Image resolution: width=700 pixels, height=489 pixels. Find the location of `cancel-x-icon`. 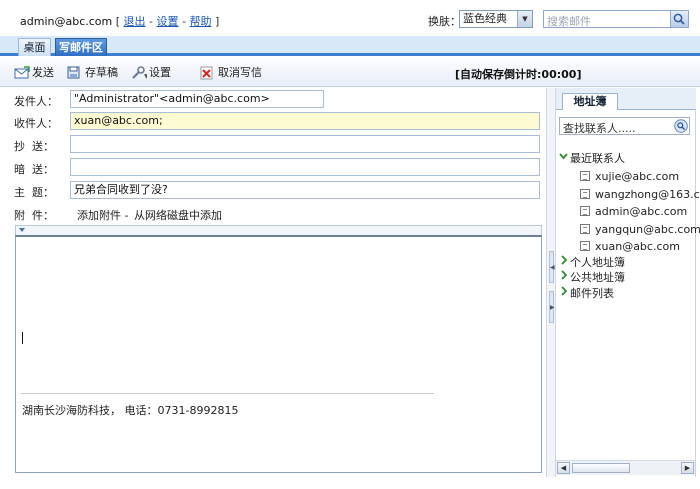

cancel-x-icon is located at coordinates (206, 73).